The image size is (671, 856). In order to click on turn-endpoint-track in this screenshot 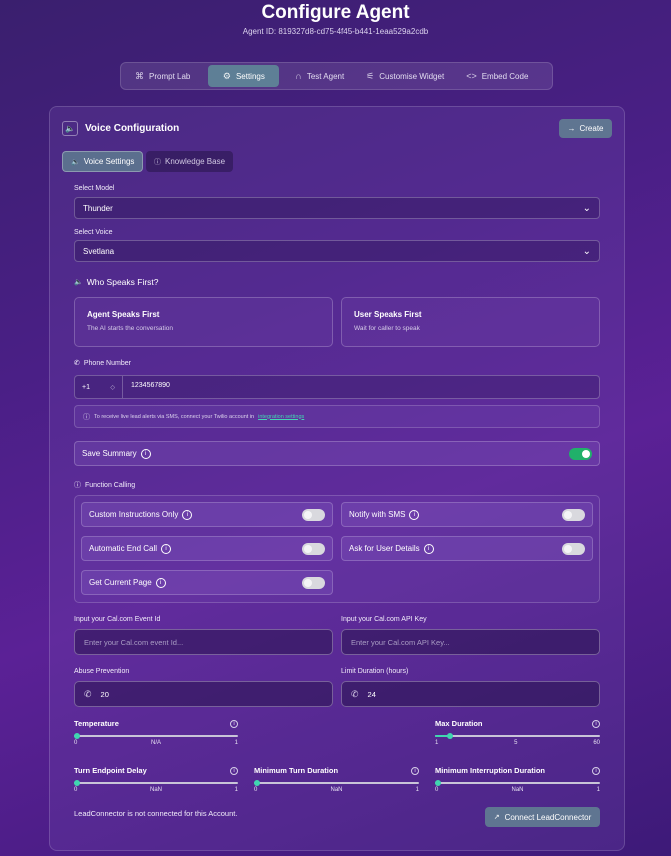, I will do `click(156, 783)`.